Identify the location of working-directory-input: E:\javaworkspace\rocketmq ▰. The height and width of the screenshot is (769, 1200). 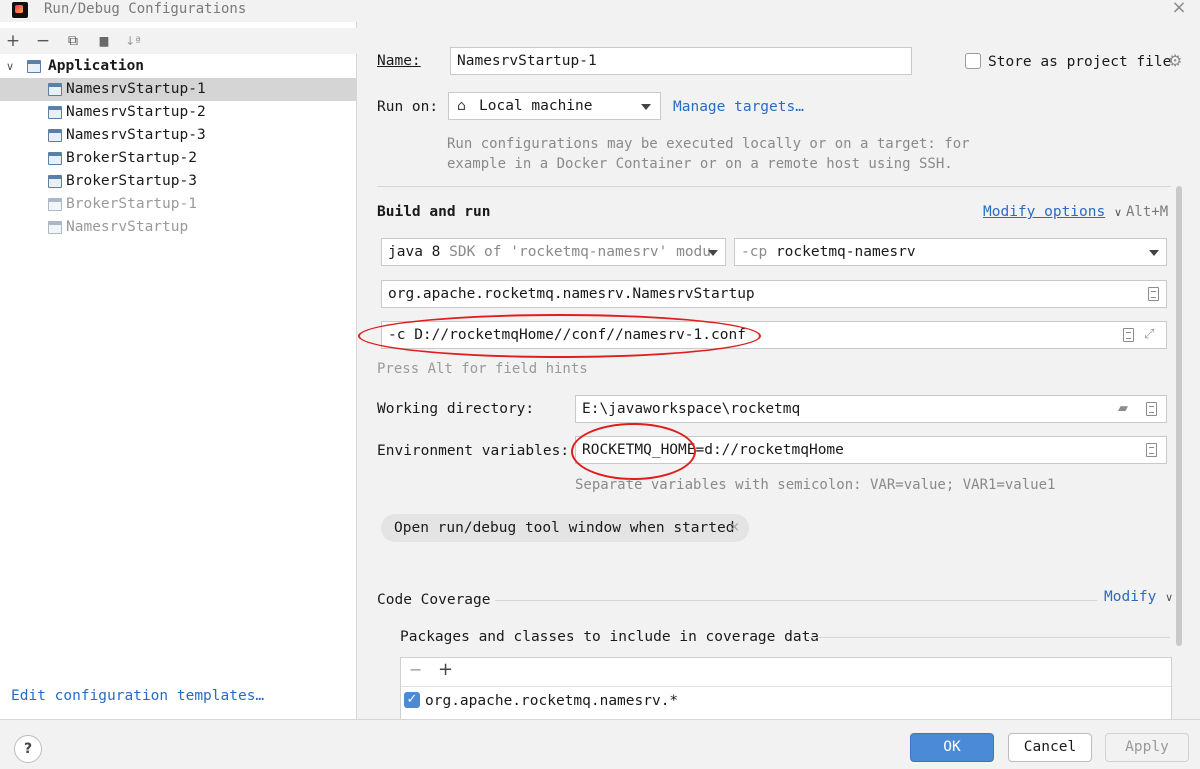
(871, 409).